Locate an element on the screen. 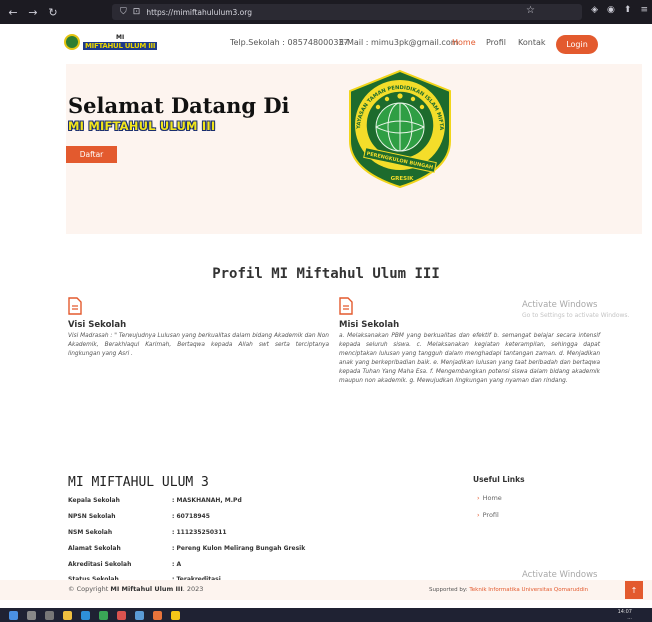  address-bar: ⛉ ⊡ https://mimiftahululum3.org is located at coordinates (347, 12).